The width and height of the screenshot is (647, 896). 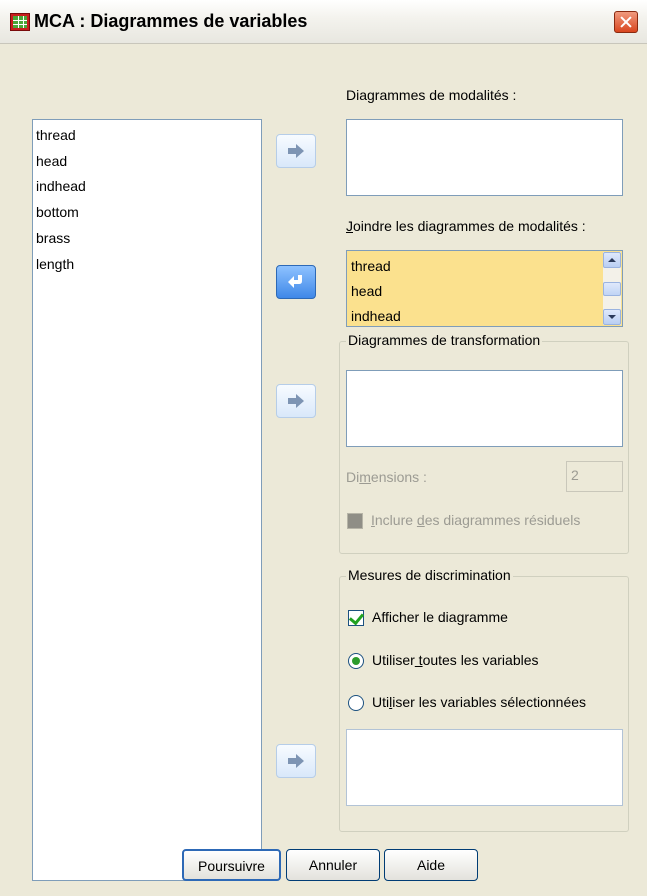 I want to click on title-bar: MCA : Diagrammes de variables, so click(x=323, y=22).